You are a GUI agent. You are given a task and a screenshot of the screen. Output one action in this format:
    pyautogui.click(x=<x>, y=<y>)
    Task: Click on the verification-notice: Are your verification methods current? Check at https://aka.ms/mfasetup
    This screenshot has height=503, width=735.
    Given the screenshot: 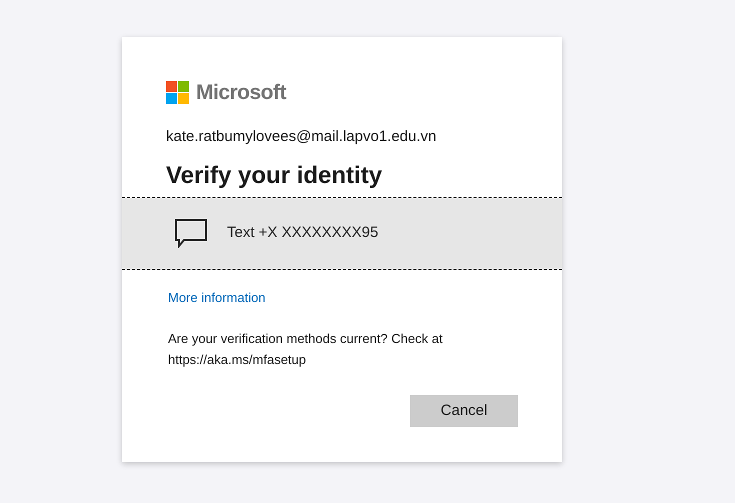 What is the action you would take?
    pyautogui.click(x=306, y=349)
    